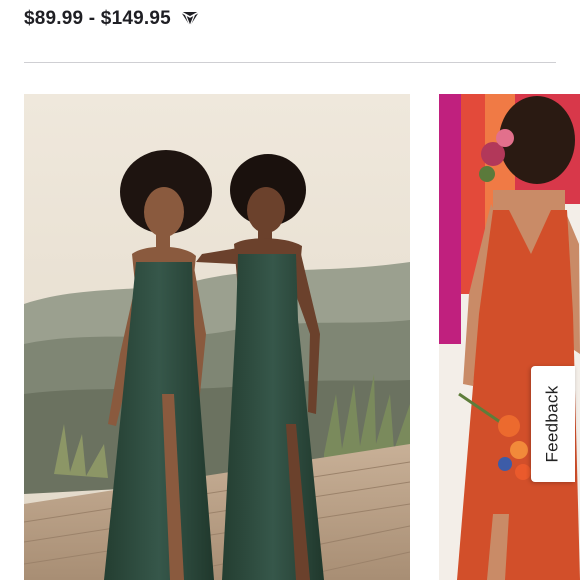  Describe the element at coordinates (290, 62) in the screenshot. I see `divider` at that location.